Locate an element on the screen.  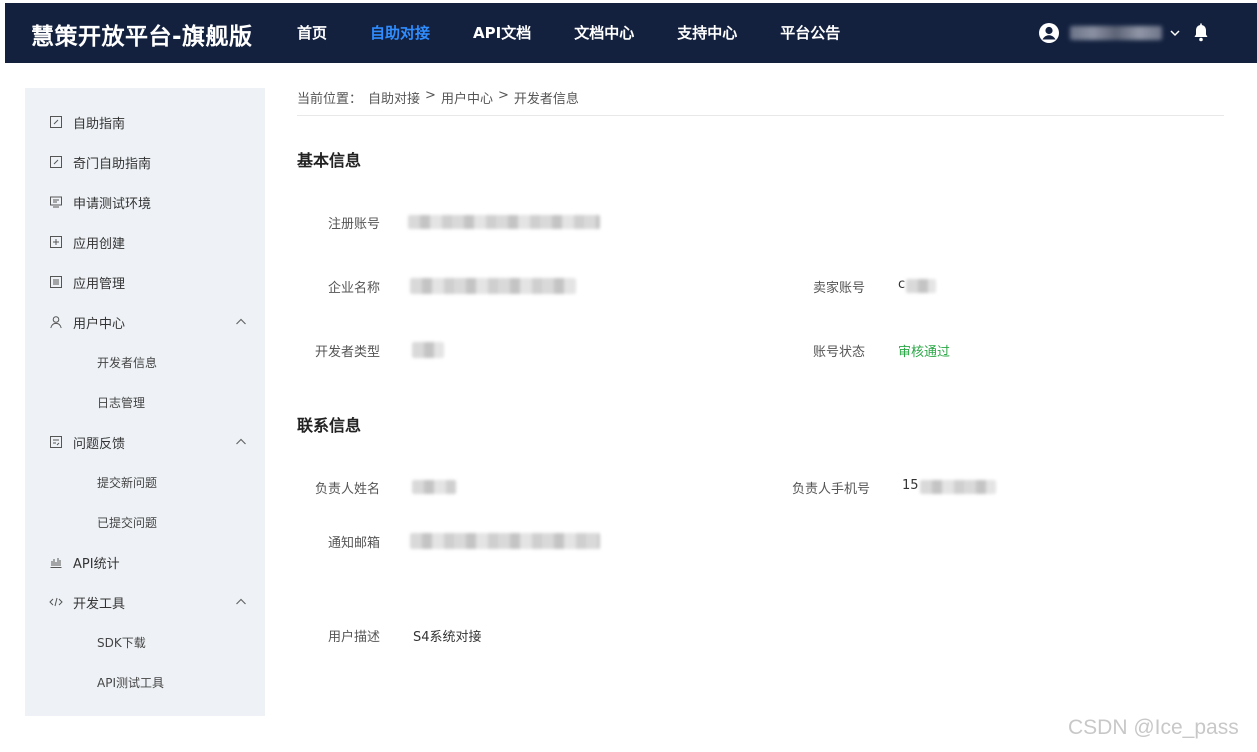
breadcrumb-current: 开发者信息 is located at coordinates (546, 99).